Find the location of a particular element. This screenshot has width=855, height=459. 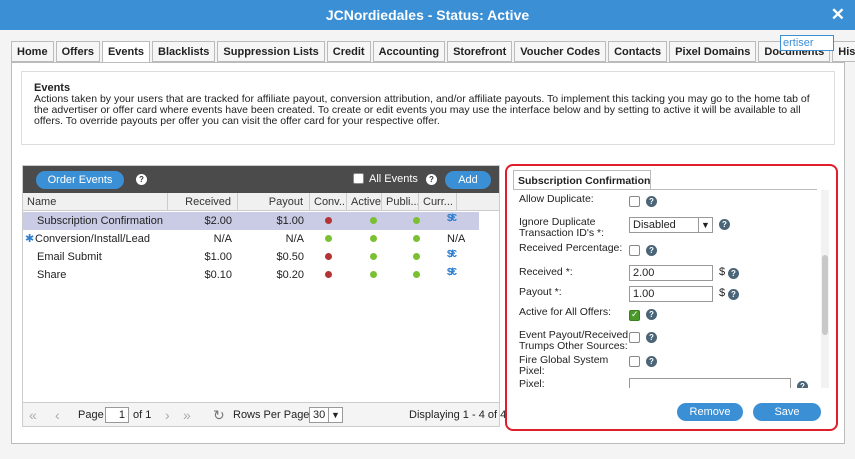

last-page-icon: » is located at coordinates (187, 415).